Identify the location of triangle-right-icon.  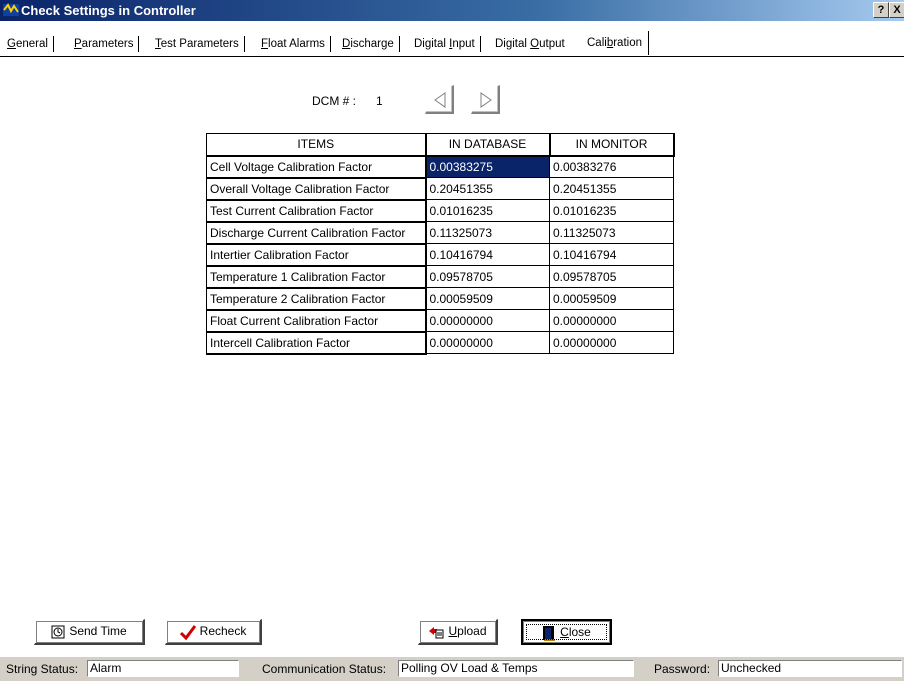
(486, 100).